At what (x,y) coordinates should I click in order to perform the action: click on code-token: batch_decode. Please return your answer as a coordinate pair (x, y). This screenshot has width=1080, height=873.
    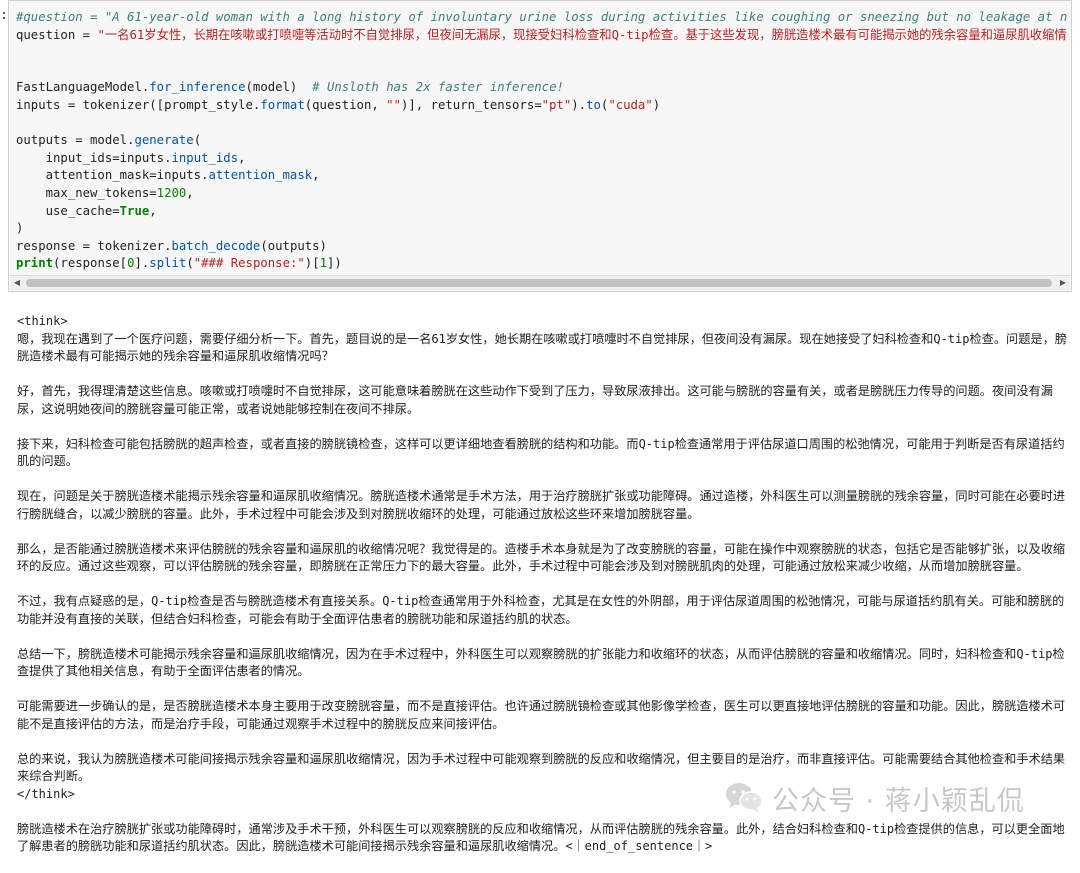
    Looking at the image, I should click on (216, 245).